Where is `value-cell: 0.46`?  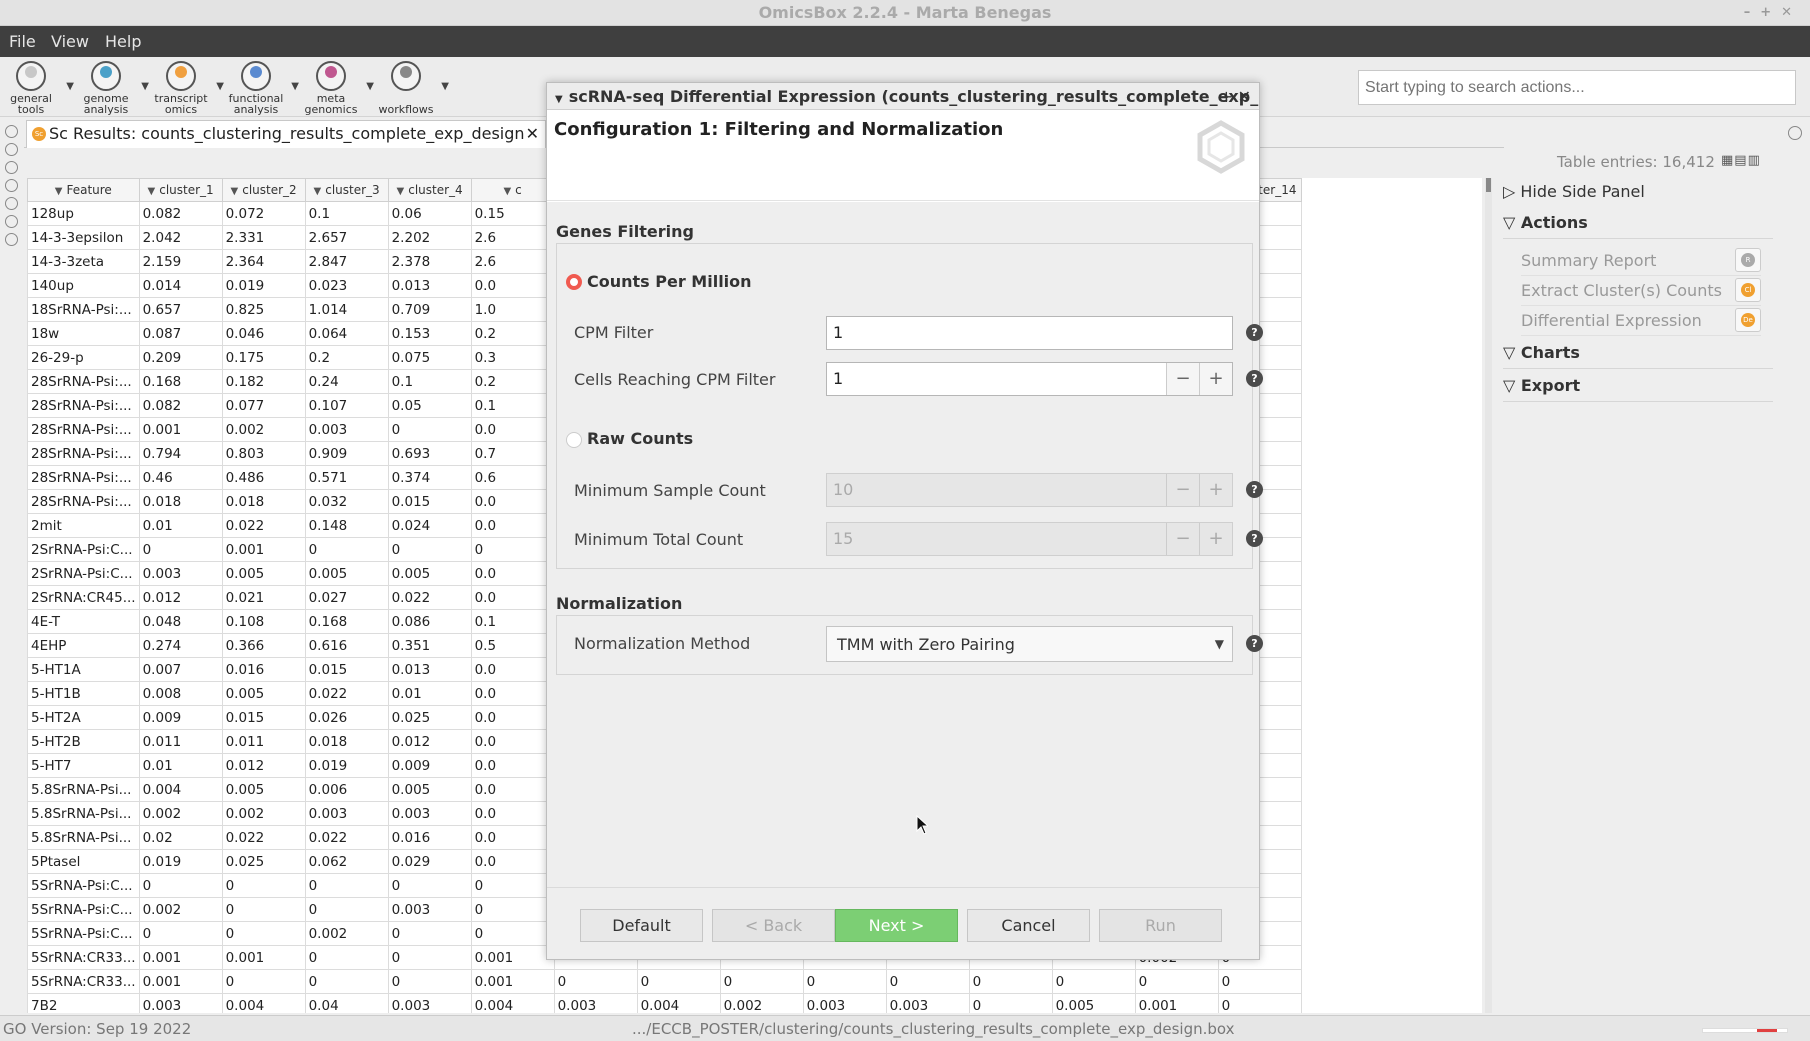 value-cell: 0.46 is located at coordinates (180, 477).